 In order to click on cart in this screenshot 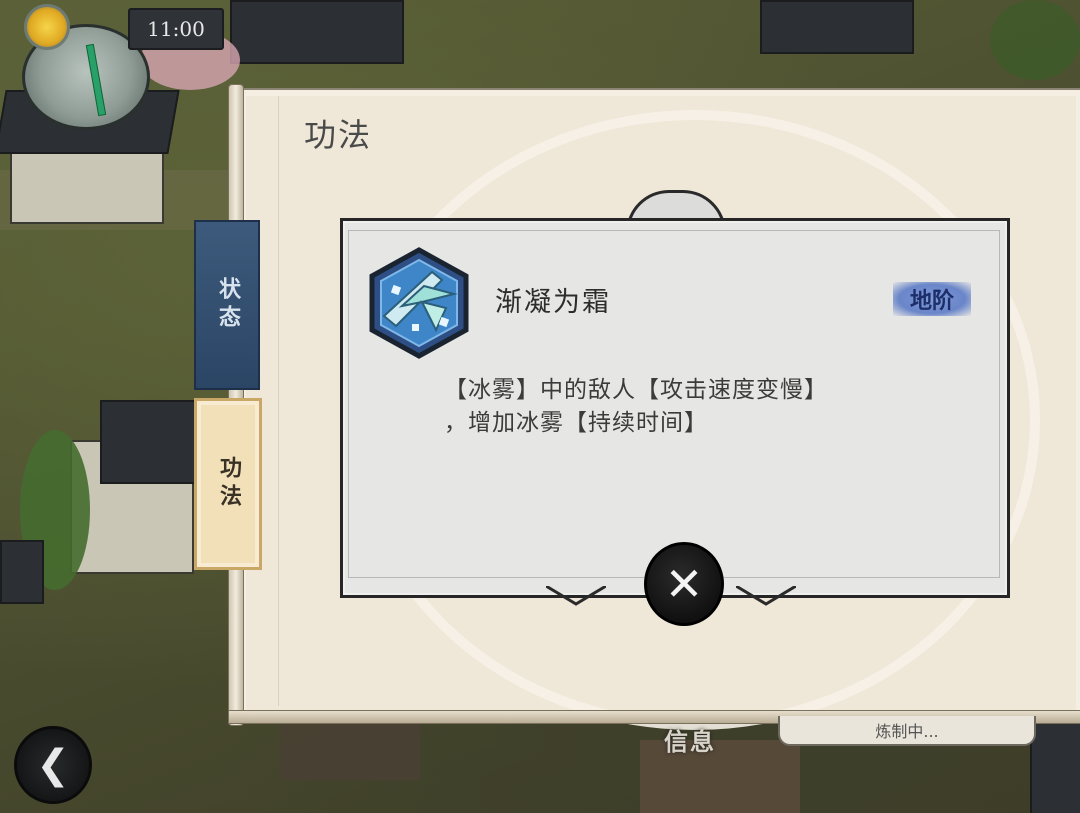, I will do `click(350, 750)`.